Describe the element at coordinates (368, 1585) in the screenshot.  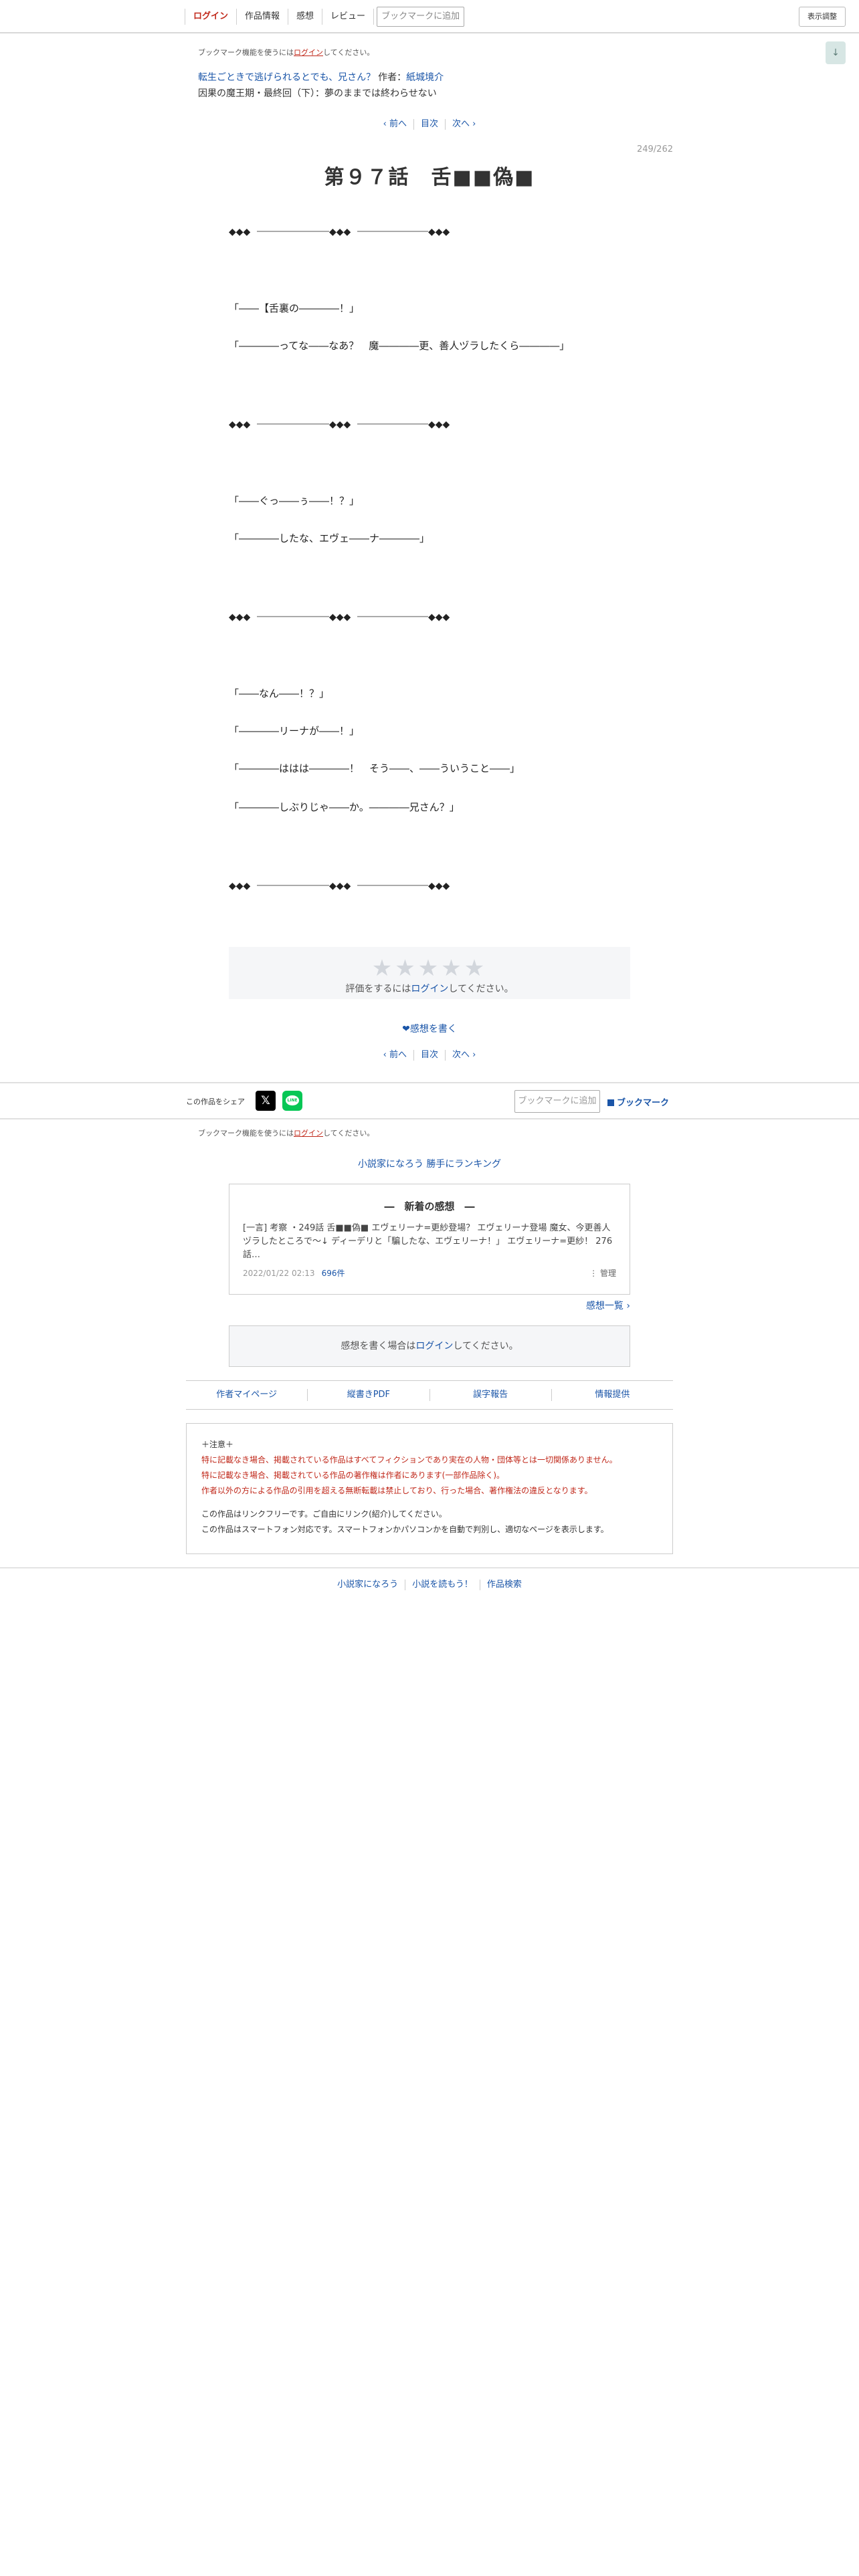
I see `footer-link-narou: 小説家になろう` at that location.